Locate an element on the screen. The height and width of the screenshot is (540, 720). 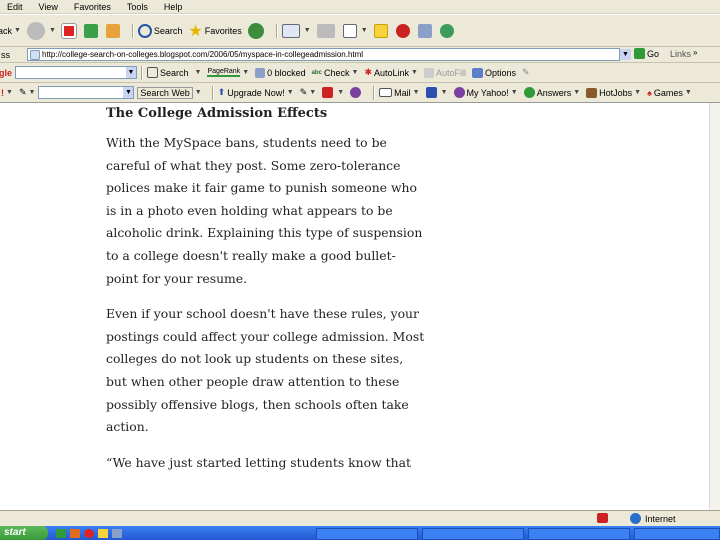
mail-button: ▼ is located at coordinates (296, 30).